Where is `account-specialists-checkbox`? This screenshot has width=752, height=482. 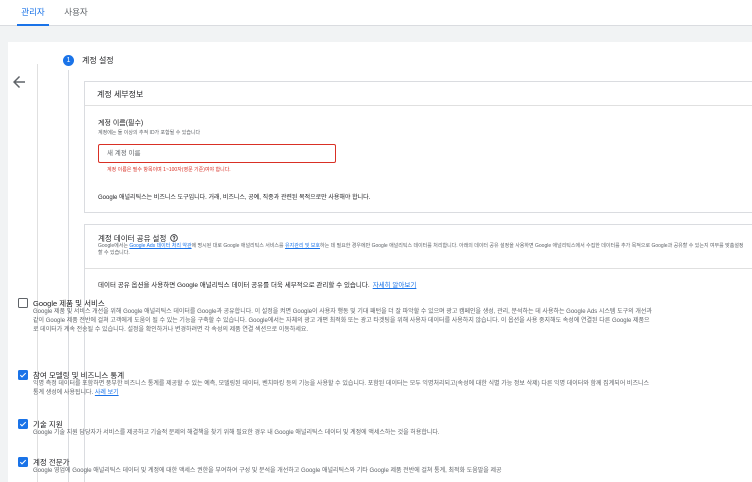 account-specialists-checkbox is located at coordinates (23, 462).